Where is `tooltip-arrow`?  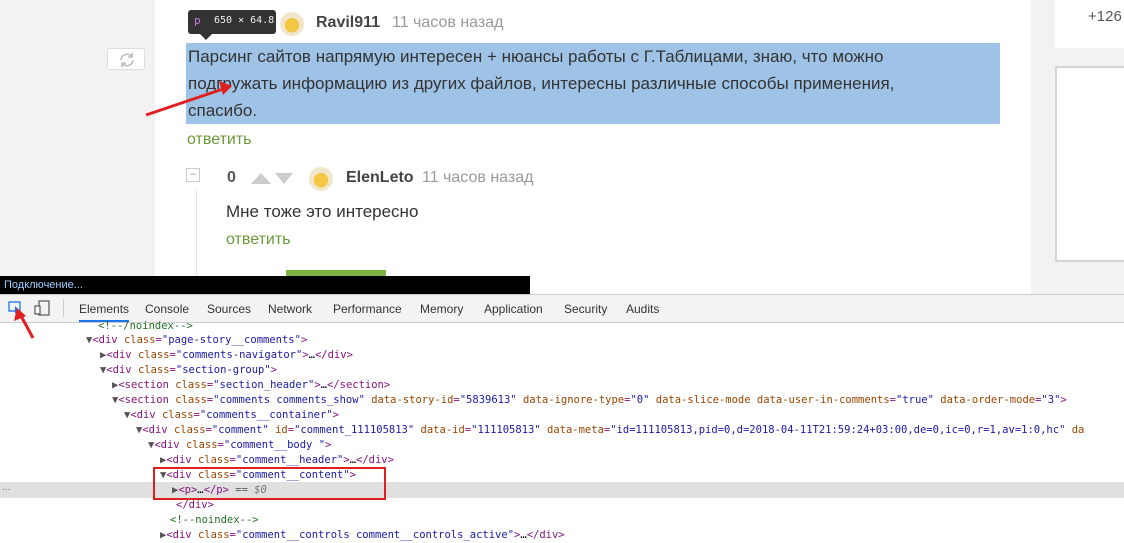 tooltip-arrow is located at coordinates (206, 37).